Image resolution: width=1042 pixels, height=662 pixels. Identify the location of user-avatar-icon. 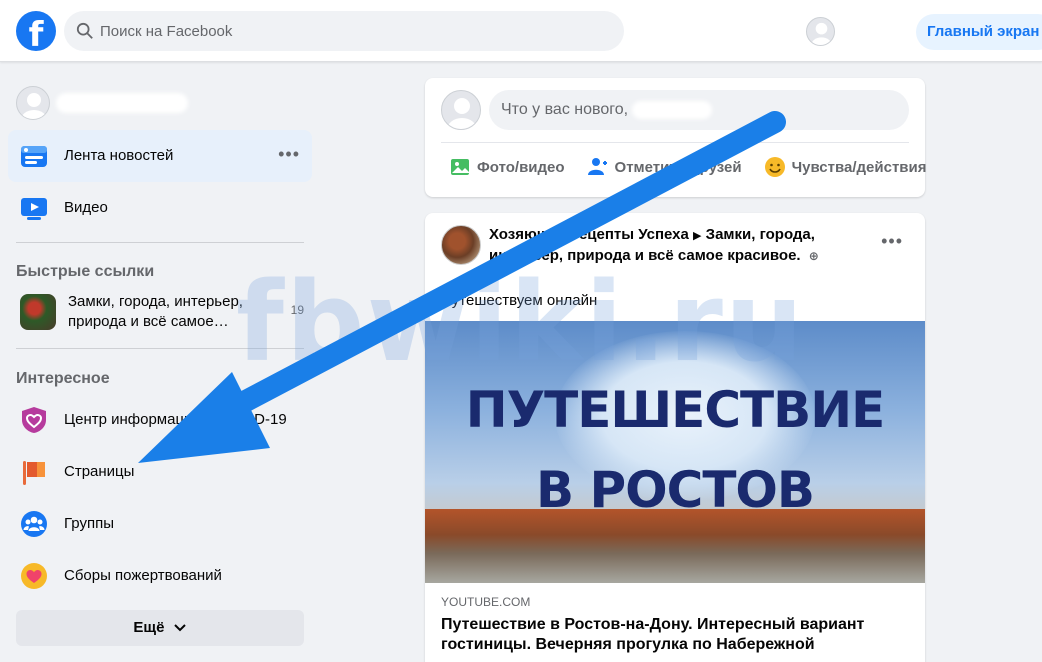
(33, 103).